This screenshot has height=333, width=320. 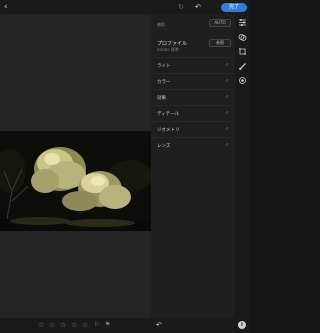 I want to click on healing-icon, so click(x=242, y=80).